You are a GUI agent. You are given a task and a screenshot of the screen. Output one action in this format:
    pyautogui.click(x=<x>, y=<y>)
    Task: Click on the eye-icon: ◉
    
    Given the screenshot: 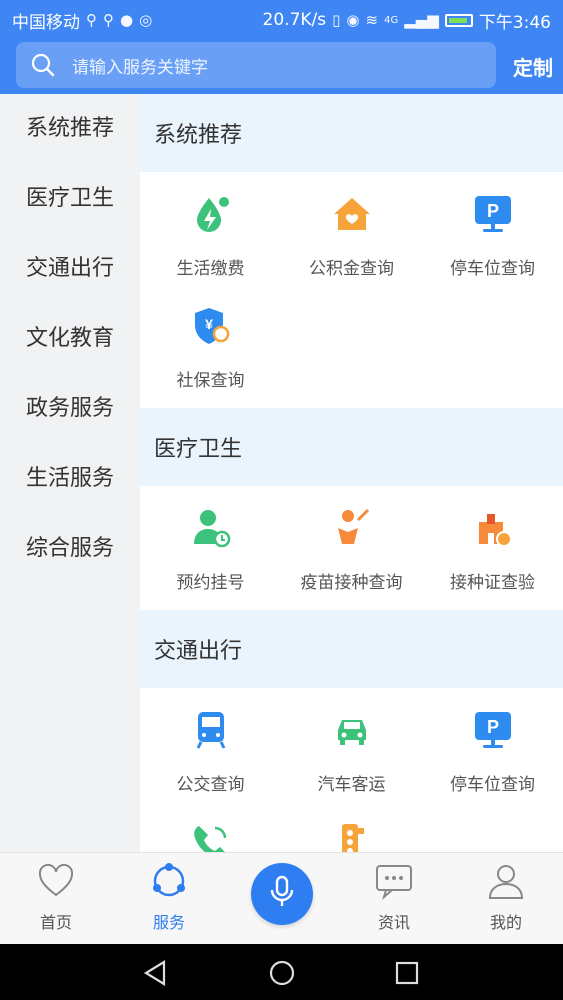 What is the action you would take?
    pyautogui.click(x=353, y=20)
    